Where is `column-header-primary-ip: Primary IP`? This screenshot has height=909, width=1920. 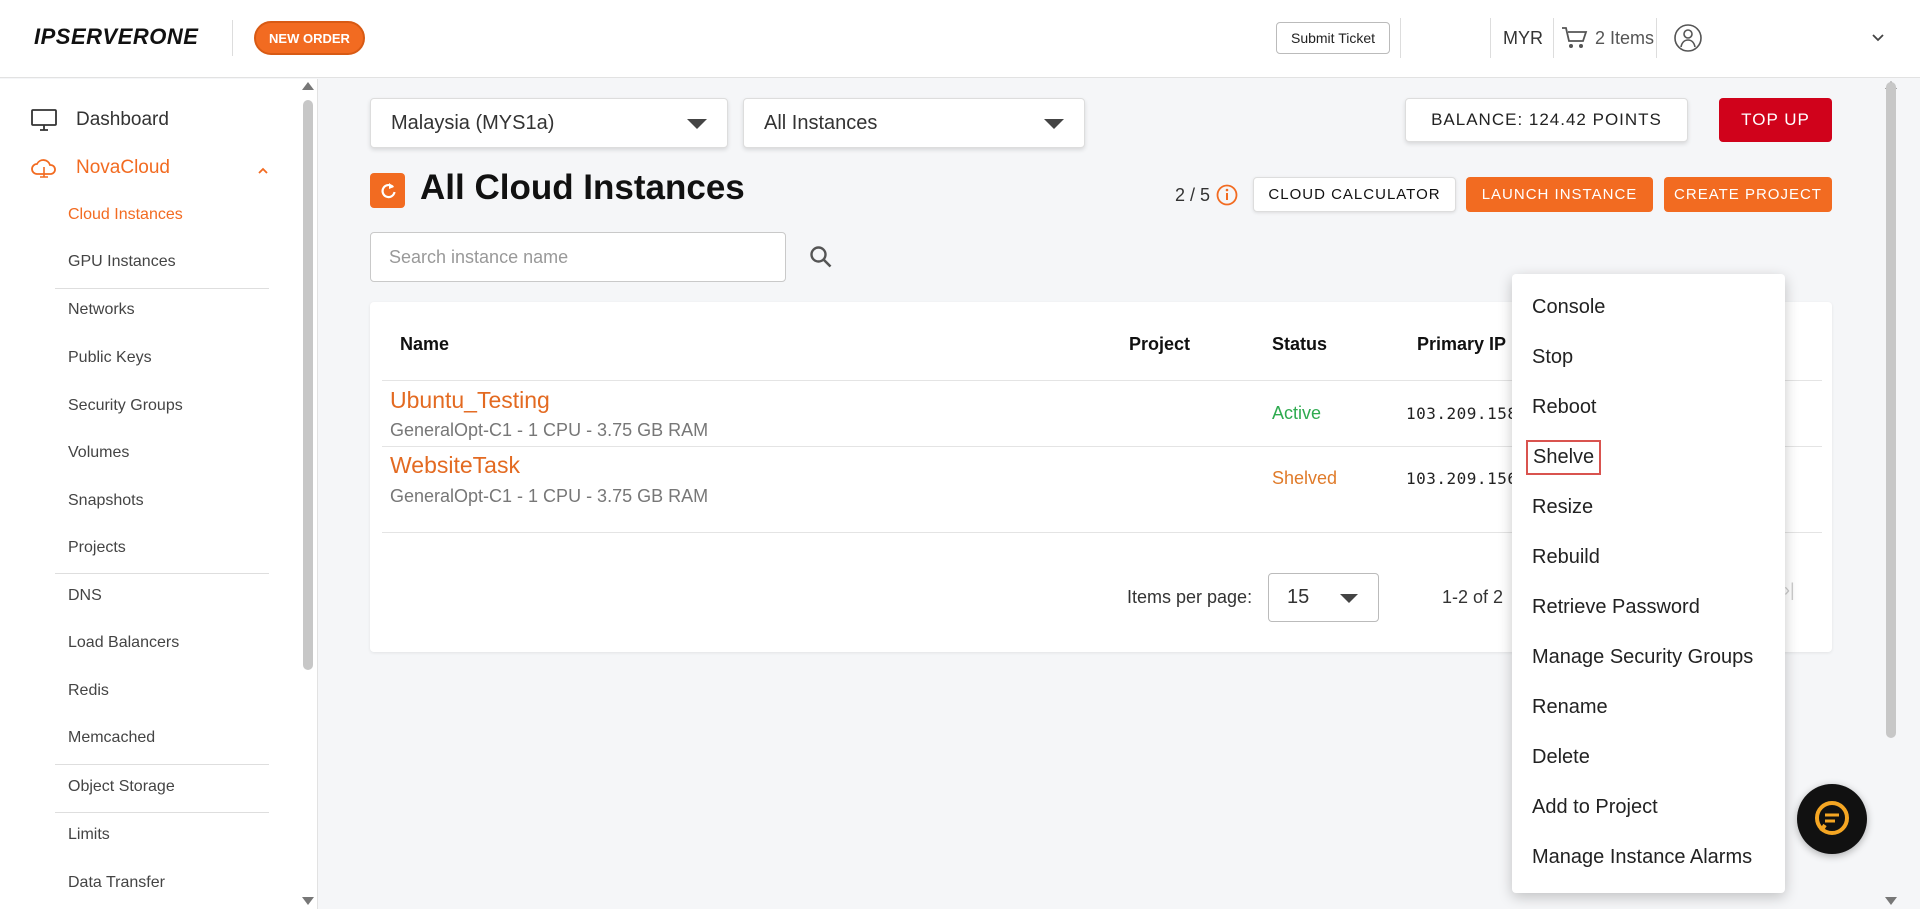 column-header-primary-ip: Primary IP is located at coordinates (1461, 344).